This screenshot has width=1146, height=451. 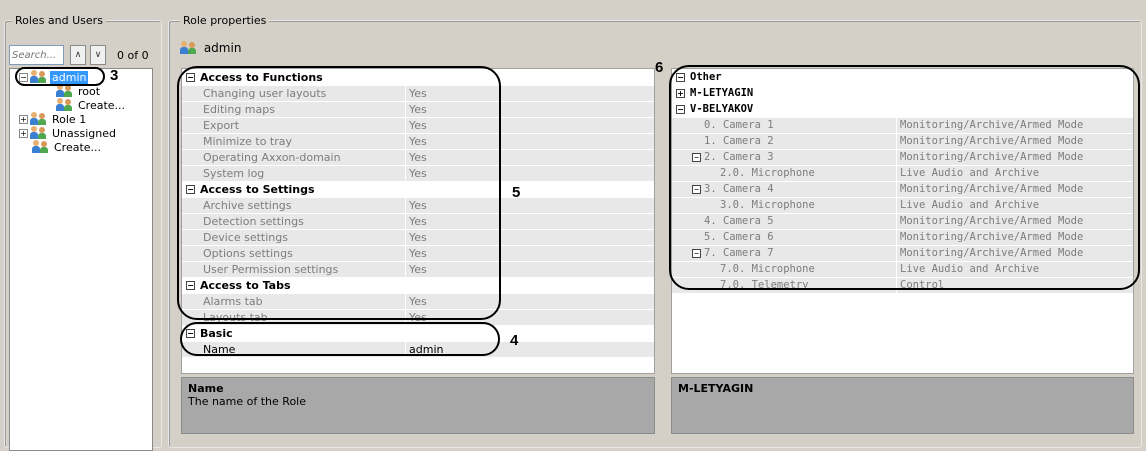 What do you see at coordinates (133, 55) in the screenshot?
I see `search-match-count: 0 of 0` at bounding box center [133, 55].